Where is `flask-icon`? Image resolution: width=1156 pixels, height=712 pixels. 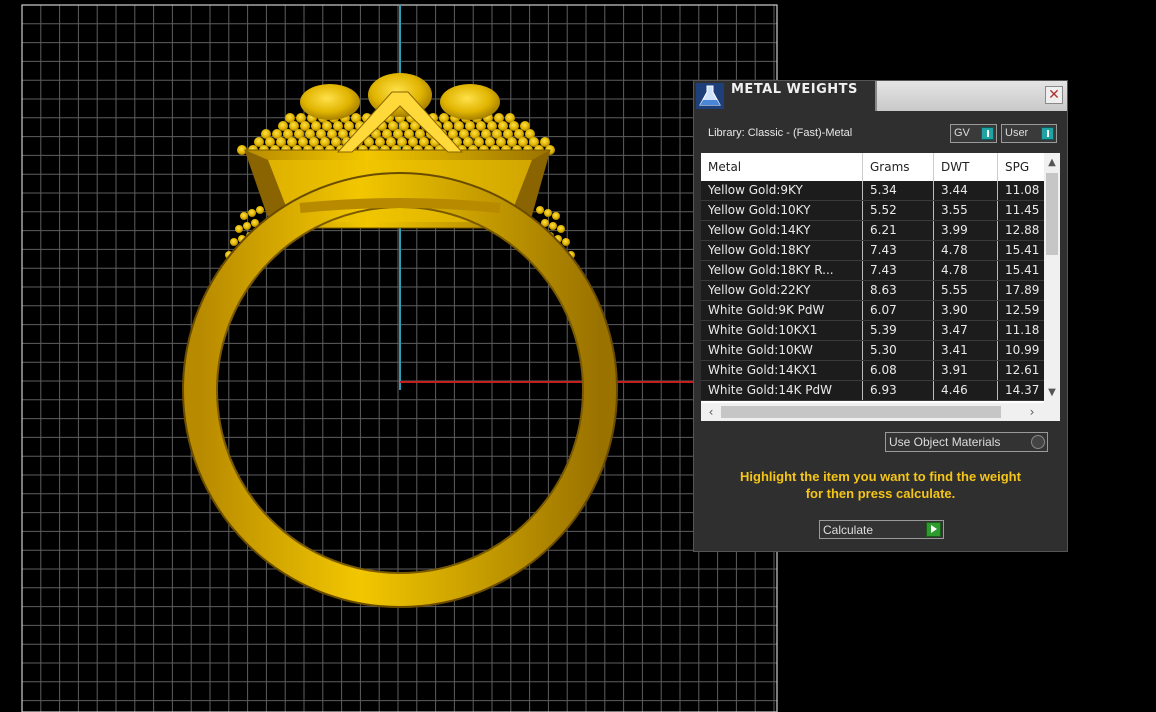 flask-icon is located at coordinates (710, 96).